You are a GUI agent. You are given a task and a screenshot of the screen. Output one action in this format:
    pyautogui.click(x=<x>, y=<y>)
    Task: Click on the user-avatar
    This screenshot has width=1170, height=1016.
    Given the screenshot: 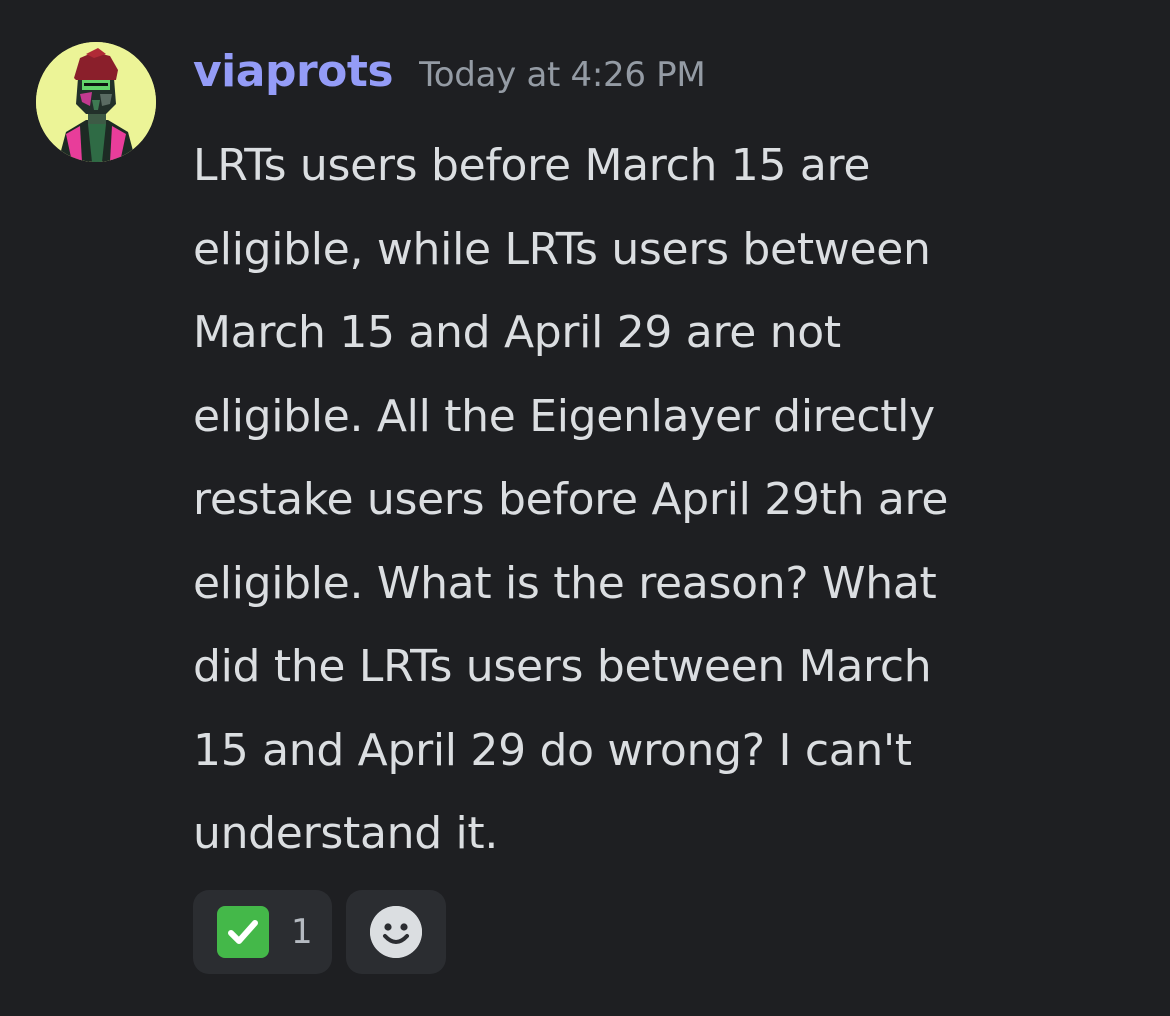 What is the action you would take?
    pyautogui.click(x=96, y=102)
    